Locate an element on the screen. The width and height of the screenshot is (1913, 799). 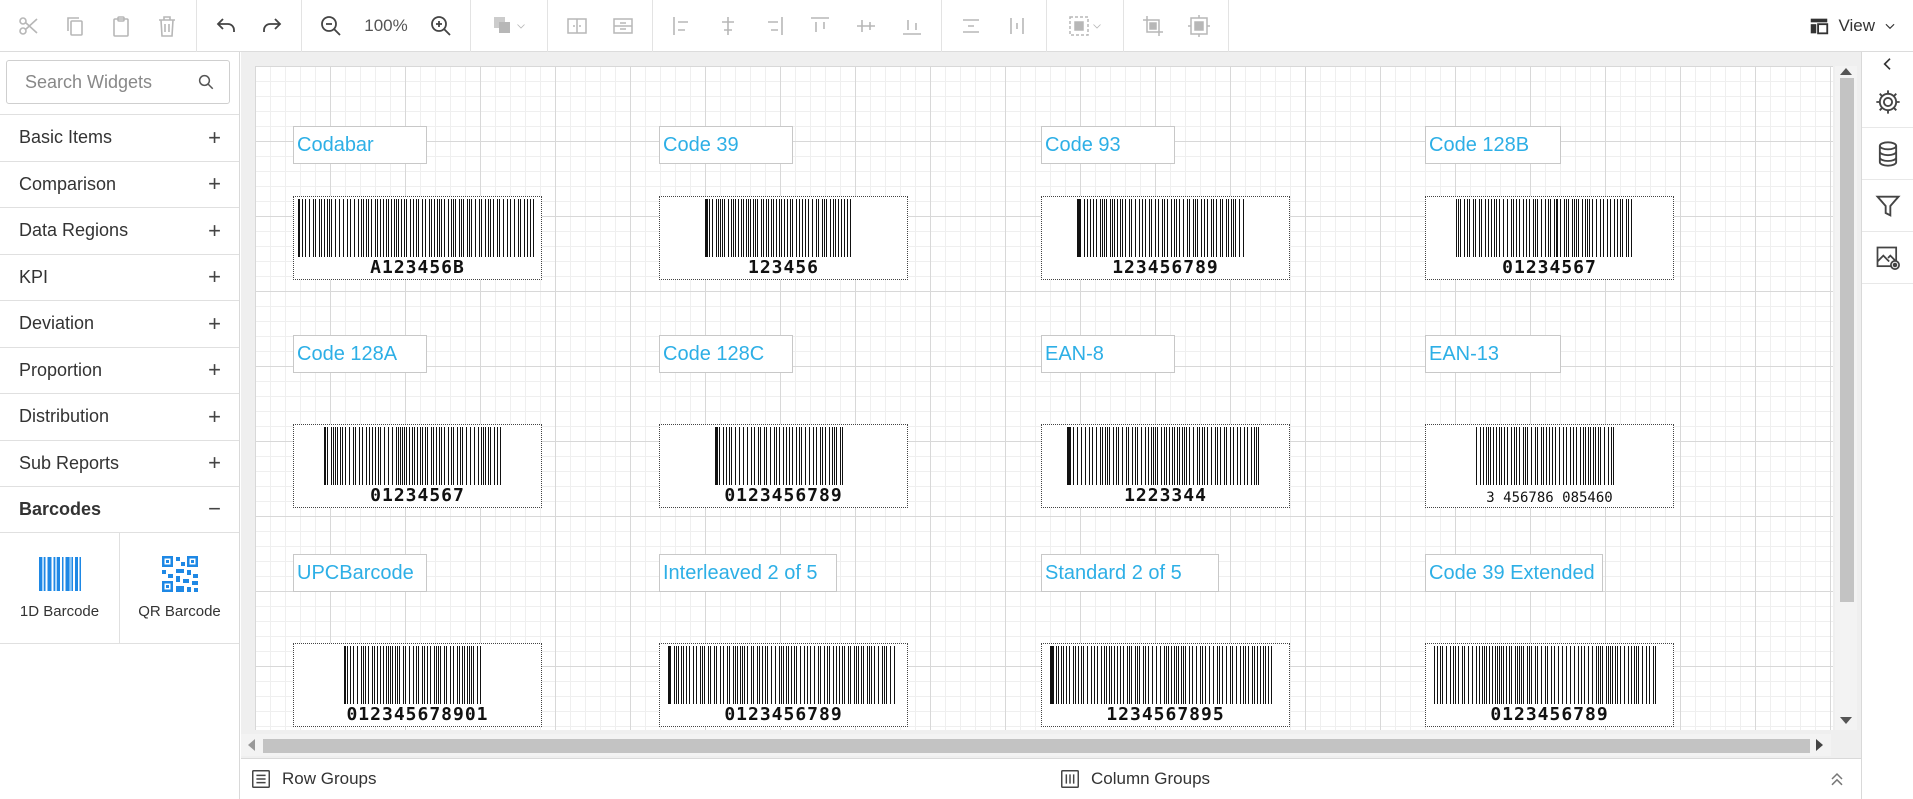
vertical-scroll-thumb is located at coordinates (1847, 340).